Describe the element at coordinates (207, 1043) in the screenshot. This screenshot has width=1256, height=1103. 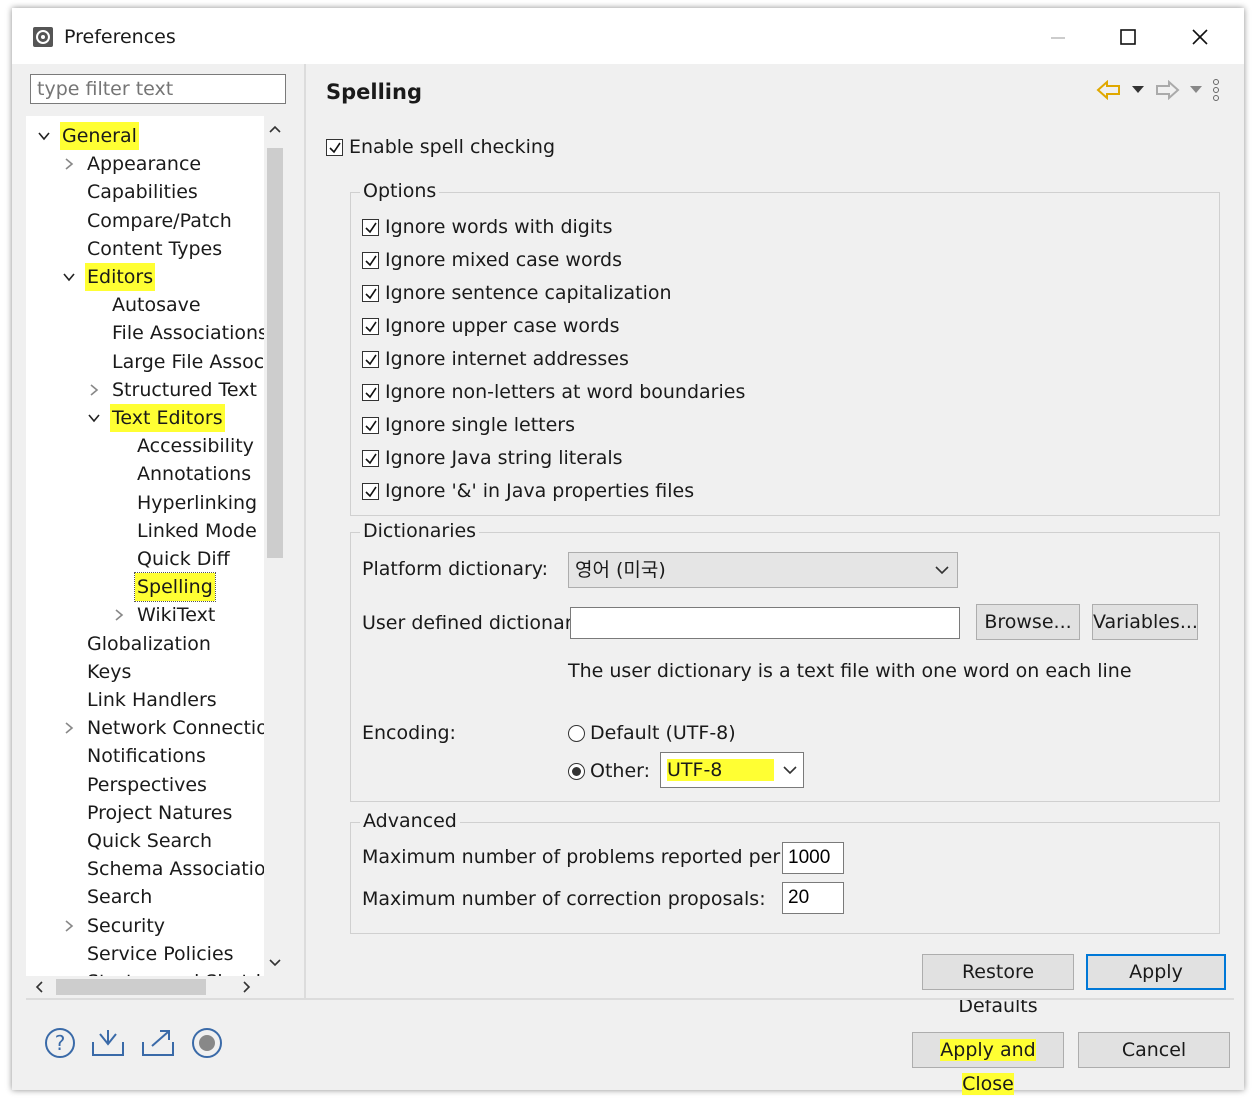
I see `record-icon` at that location.